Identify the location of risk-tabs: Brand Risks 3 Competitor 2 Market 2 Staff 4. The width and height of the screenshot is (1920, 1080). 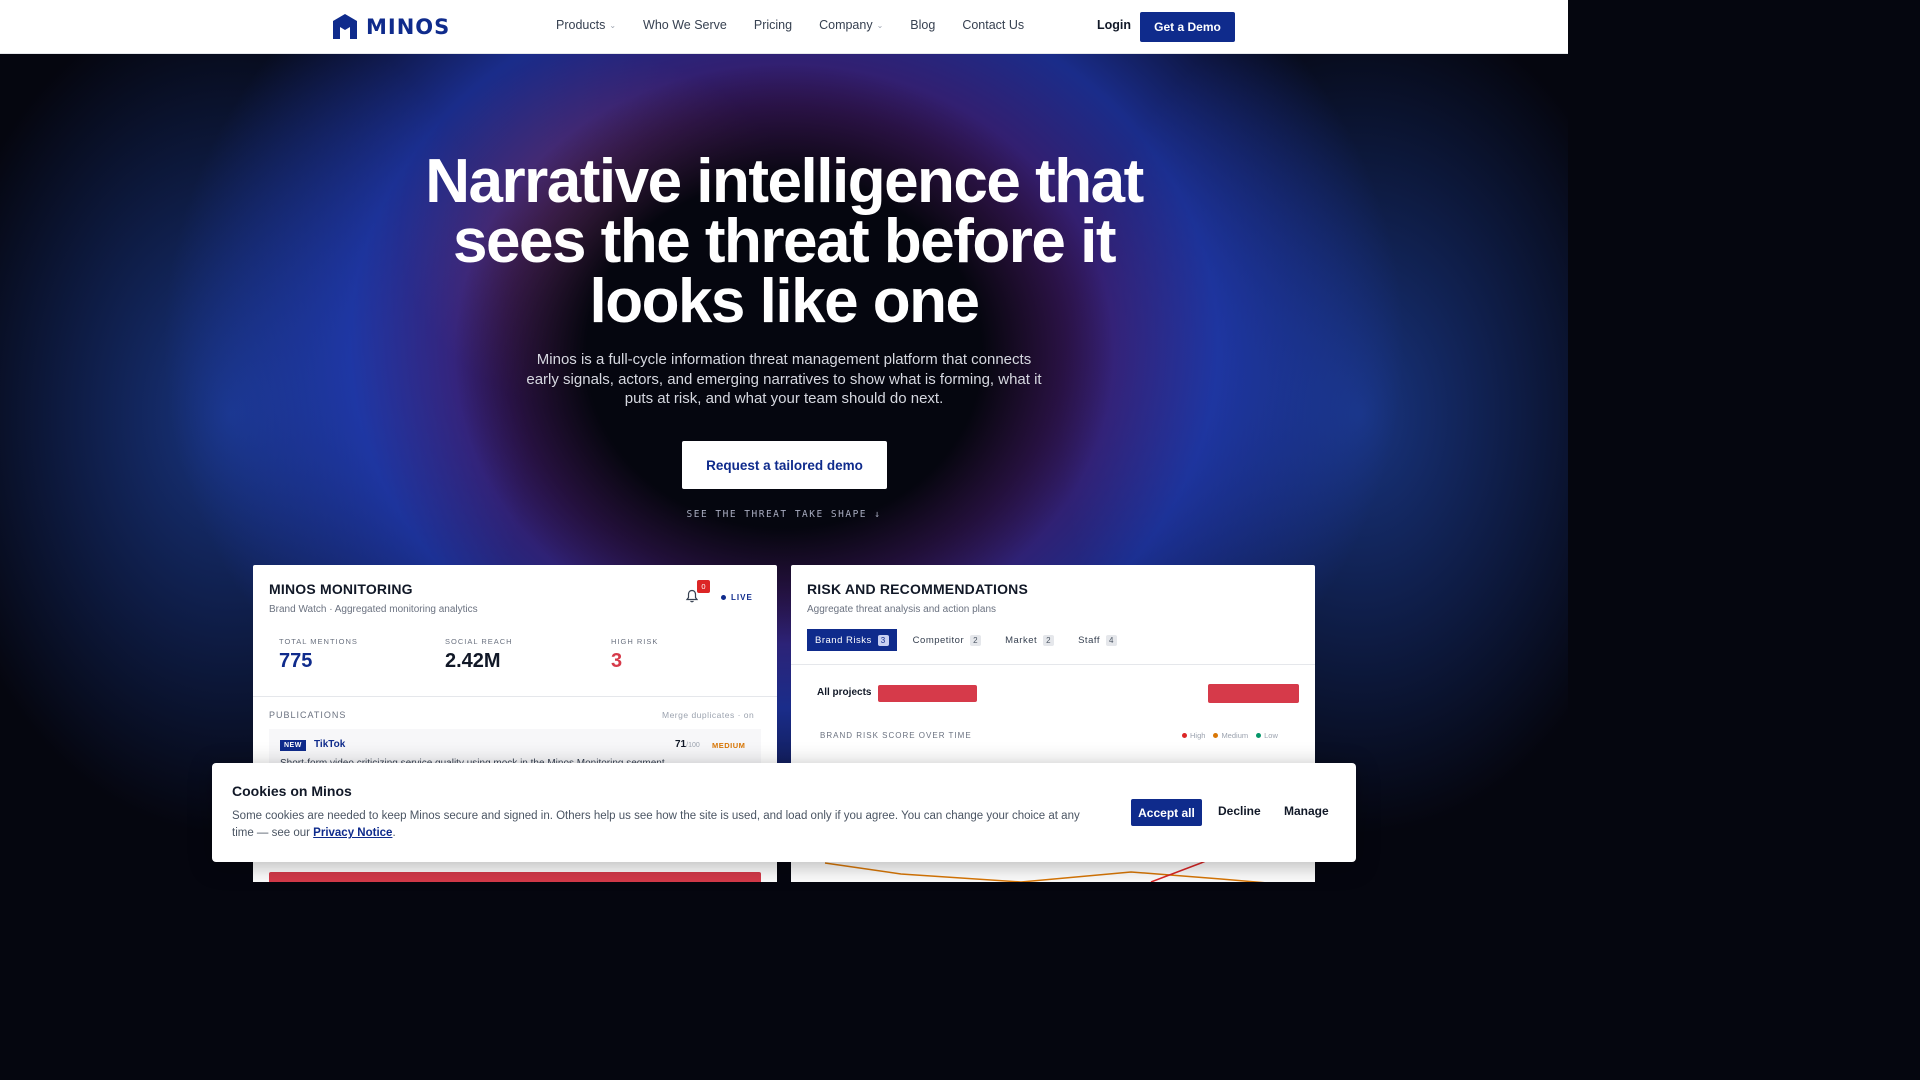
(966, 640).